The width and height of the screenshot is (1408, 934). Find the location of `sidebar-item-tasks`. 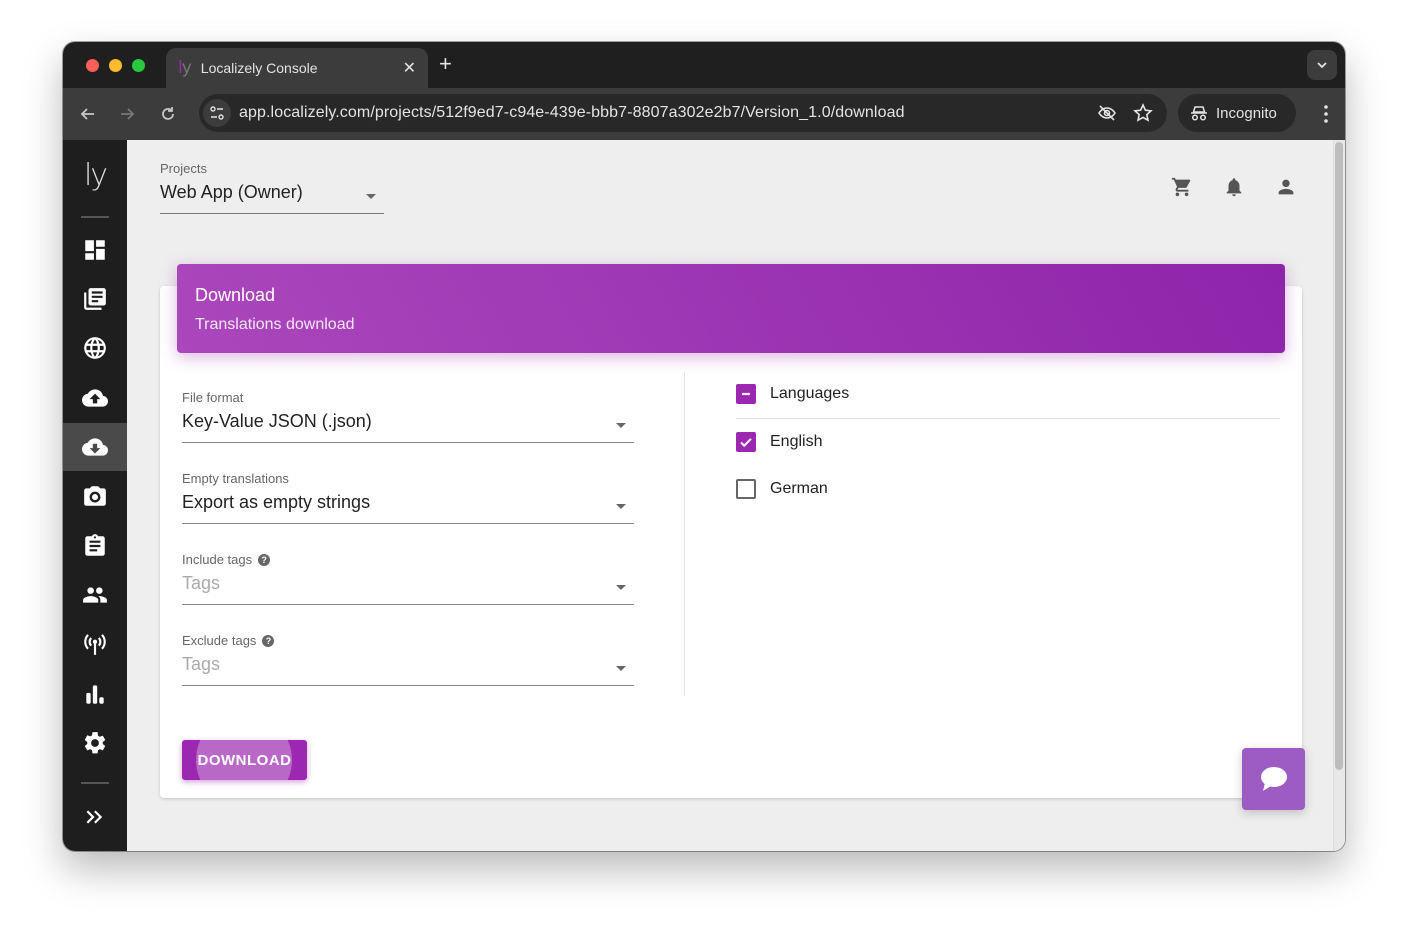

sidebar-item-tasks is located at coordinates (95, 546).